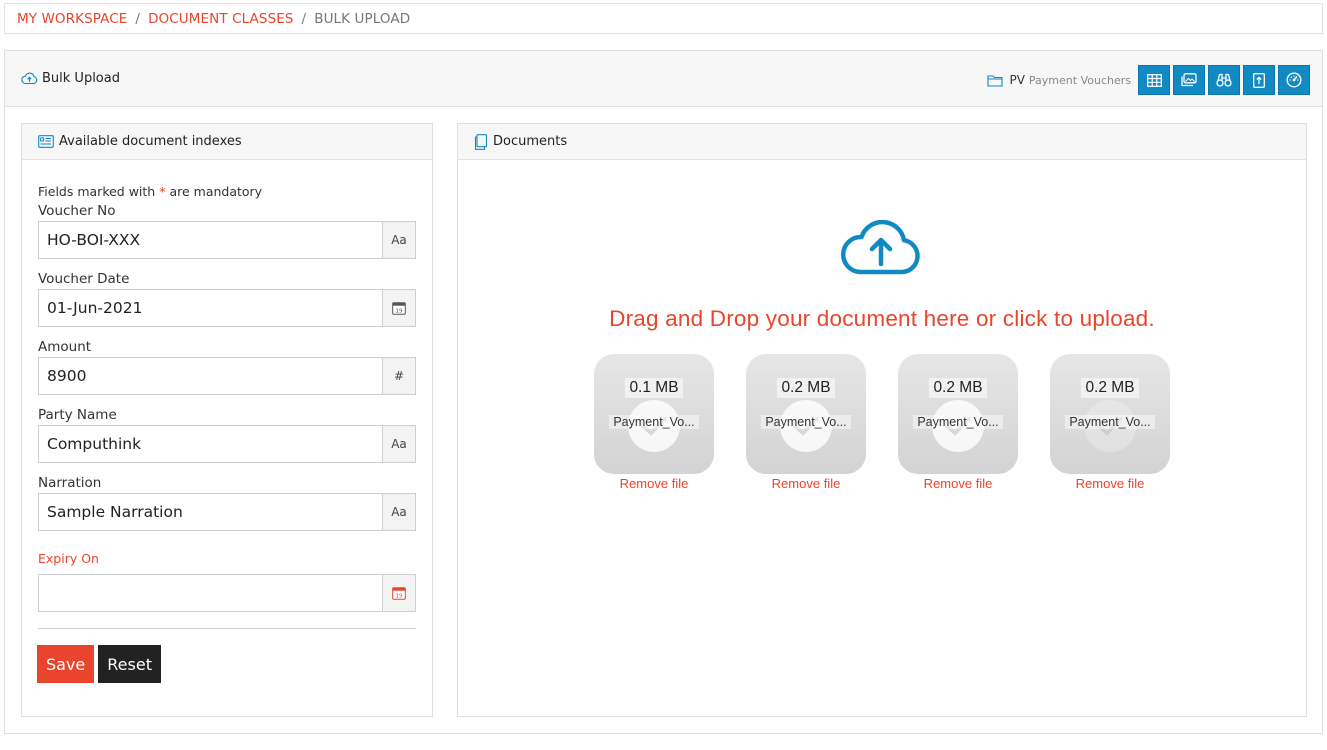  I want to click on header-toolbar: PV Payment Vouchers, so click(1148, 80).